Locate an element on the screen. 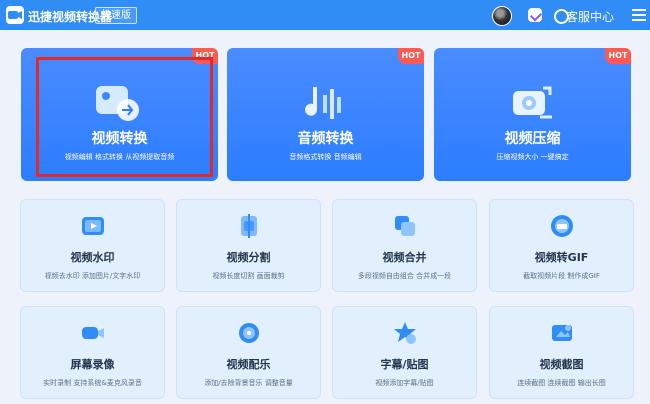 Image resolution: width=650 pixels, height=404 pixels. card-video-gif: 视频转GIF 截取视频片段 制作成GIF is located at coordinates (561, 245).